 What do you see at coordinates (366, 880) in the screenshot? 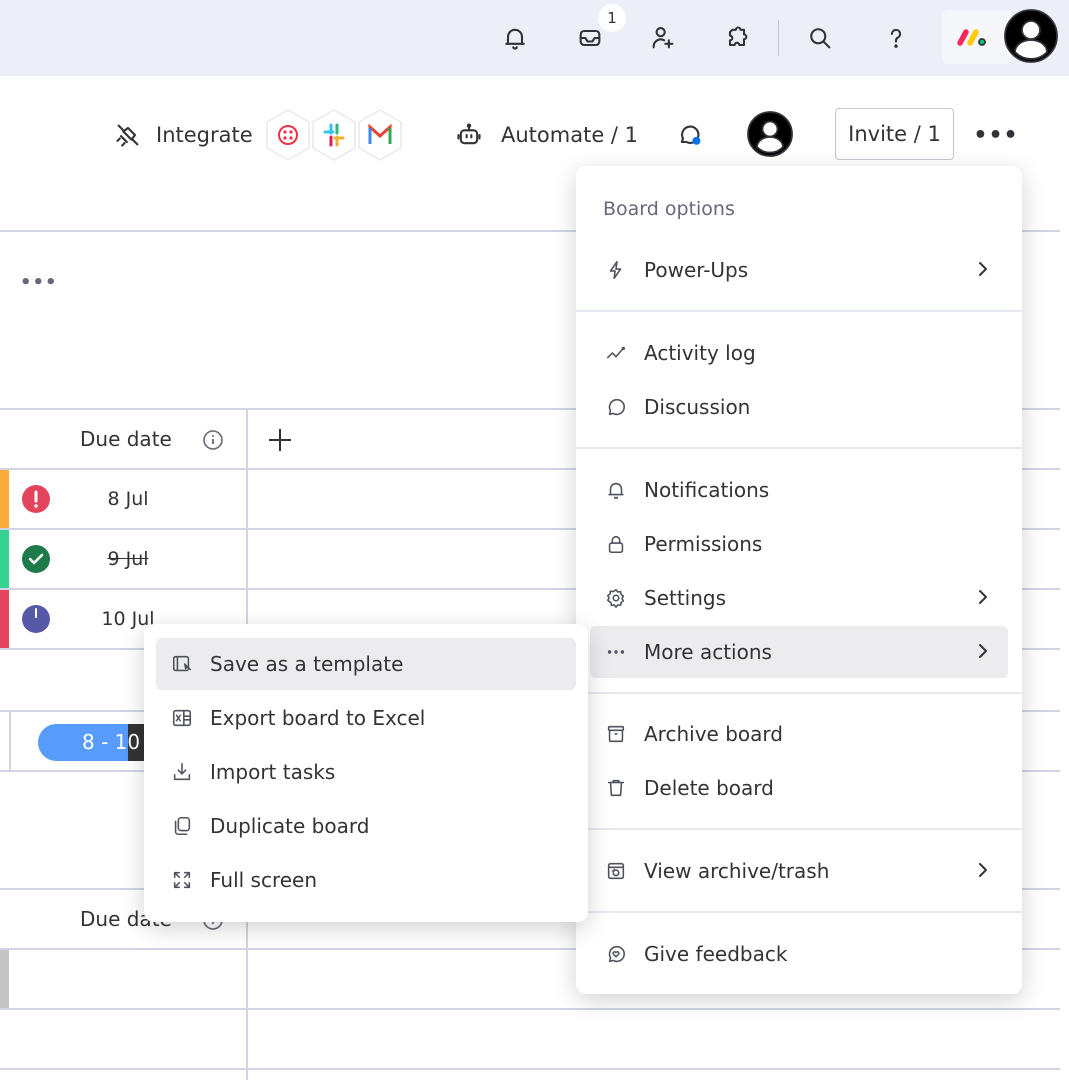
I see `menu-item-full-screen: Full screen` at bounding box center [366, 880].